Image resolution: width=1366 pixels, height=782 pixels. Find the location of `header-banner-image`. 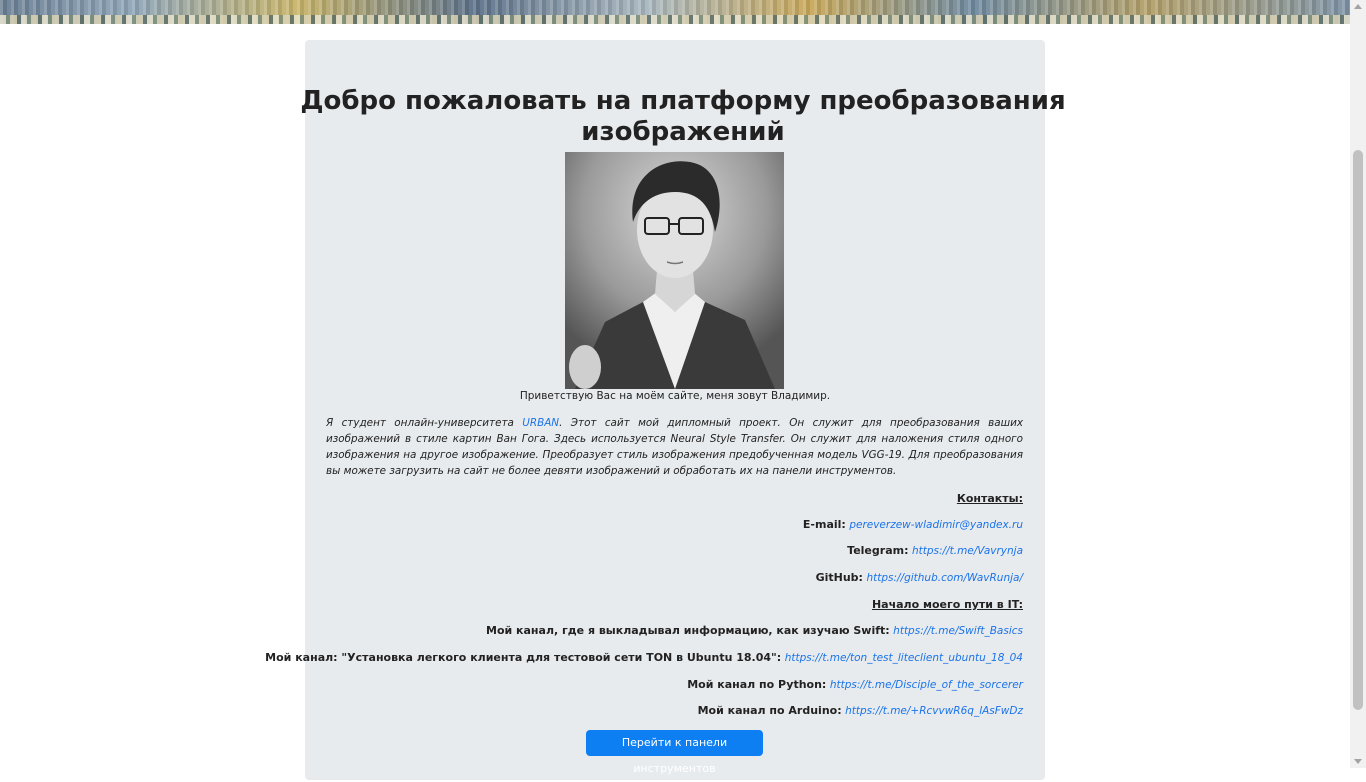

header-banner-image is located at coordinates (675, 12).